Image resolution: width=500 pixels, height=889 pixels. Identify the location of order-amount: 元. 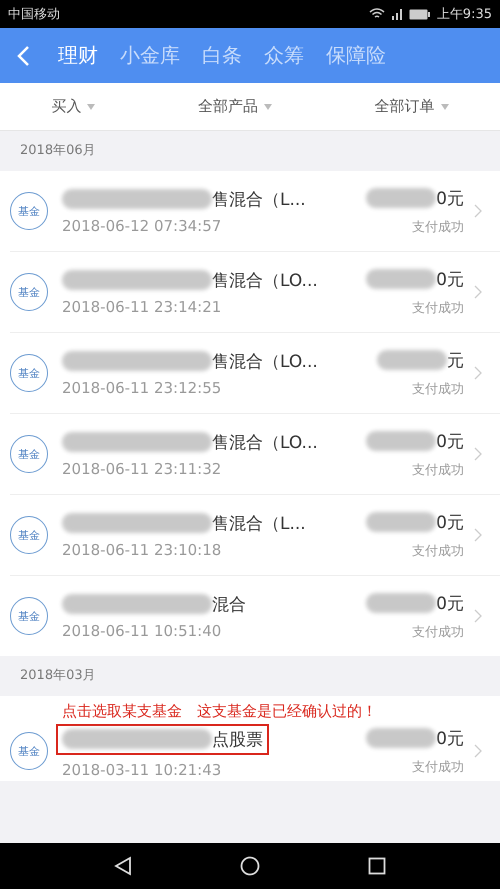
(455, 361).